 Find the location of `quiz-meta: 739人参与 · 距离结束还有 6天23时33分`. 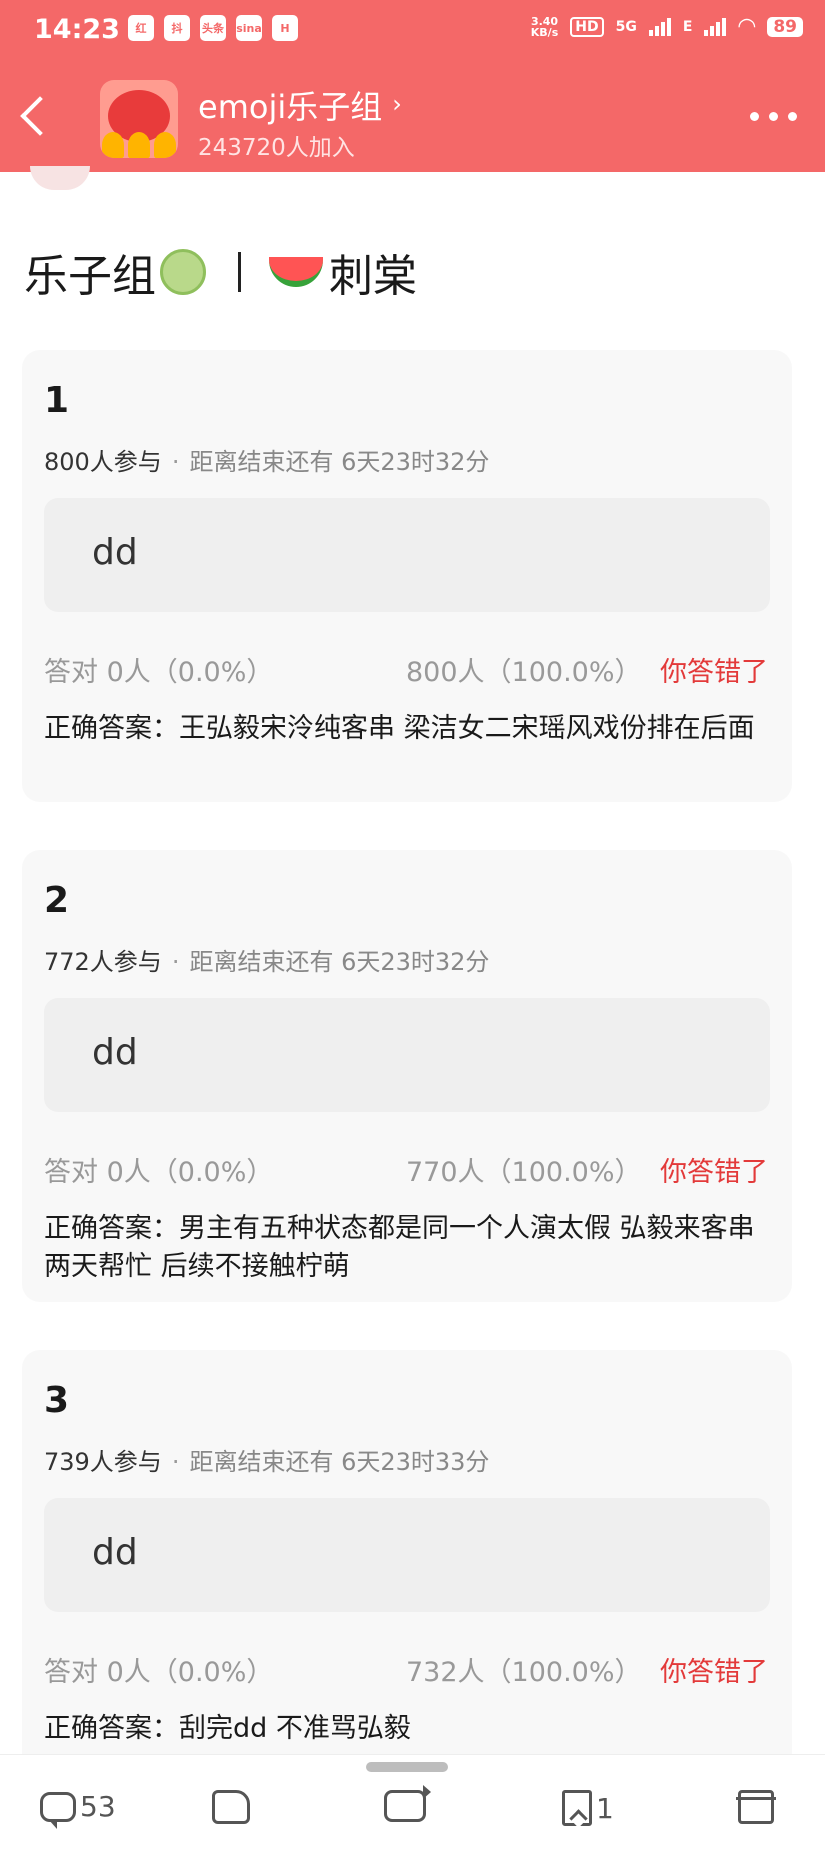

quiz-meta: 739人参与 · 距离结束还有 6天23时33分 is located at coordinates (267, 1462).